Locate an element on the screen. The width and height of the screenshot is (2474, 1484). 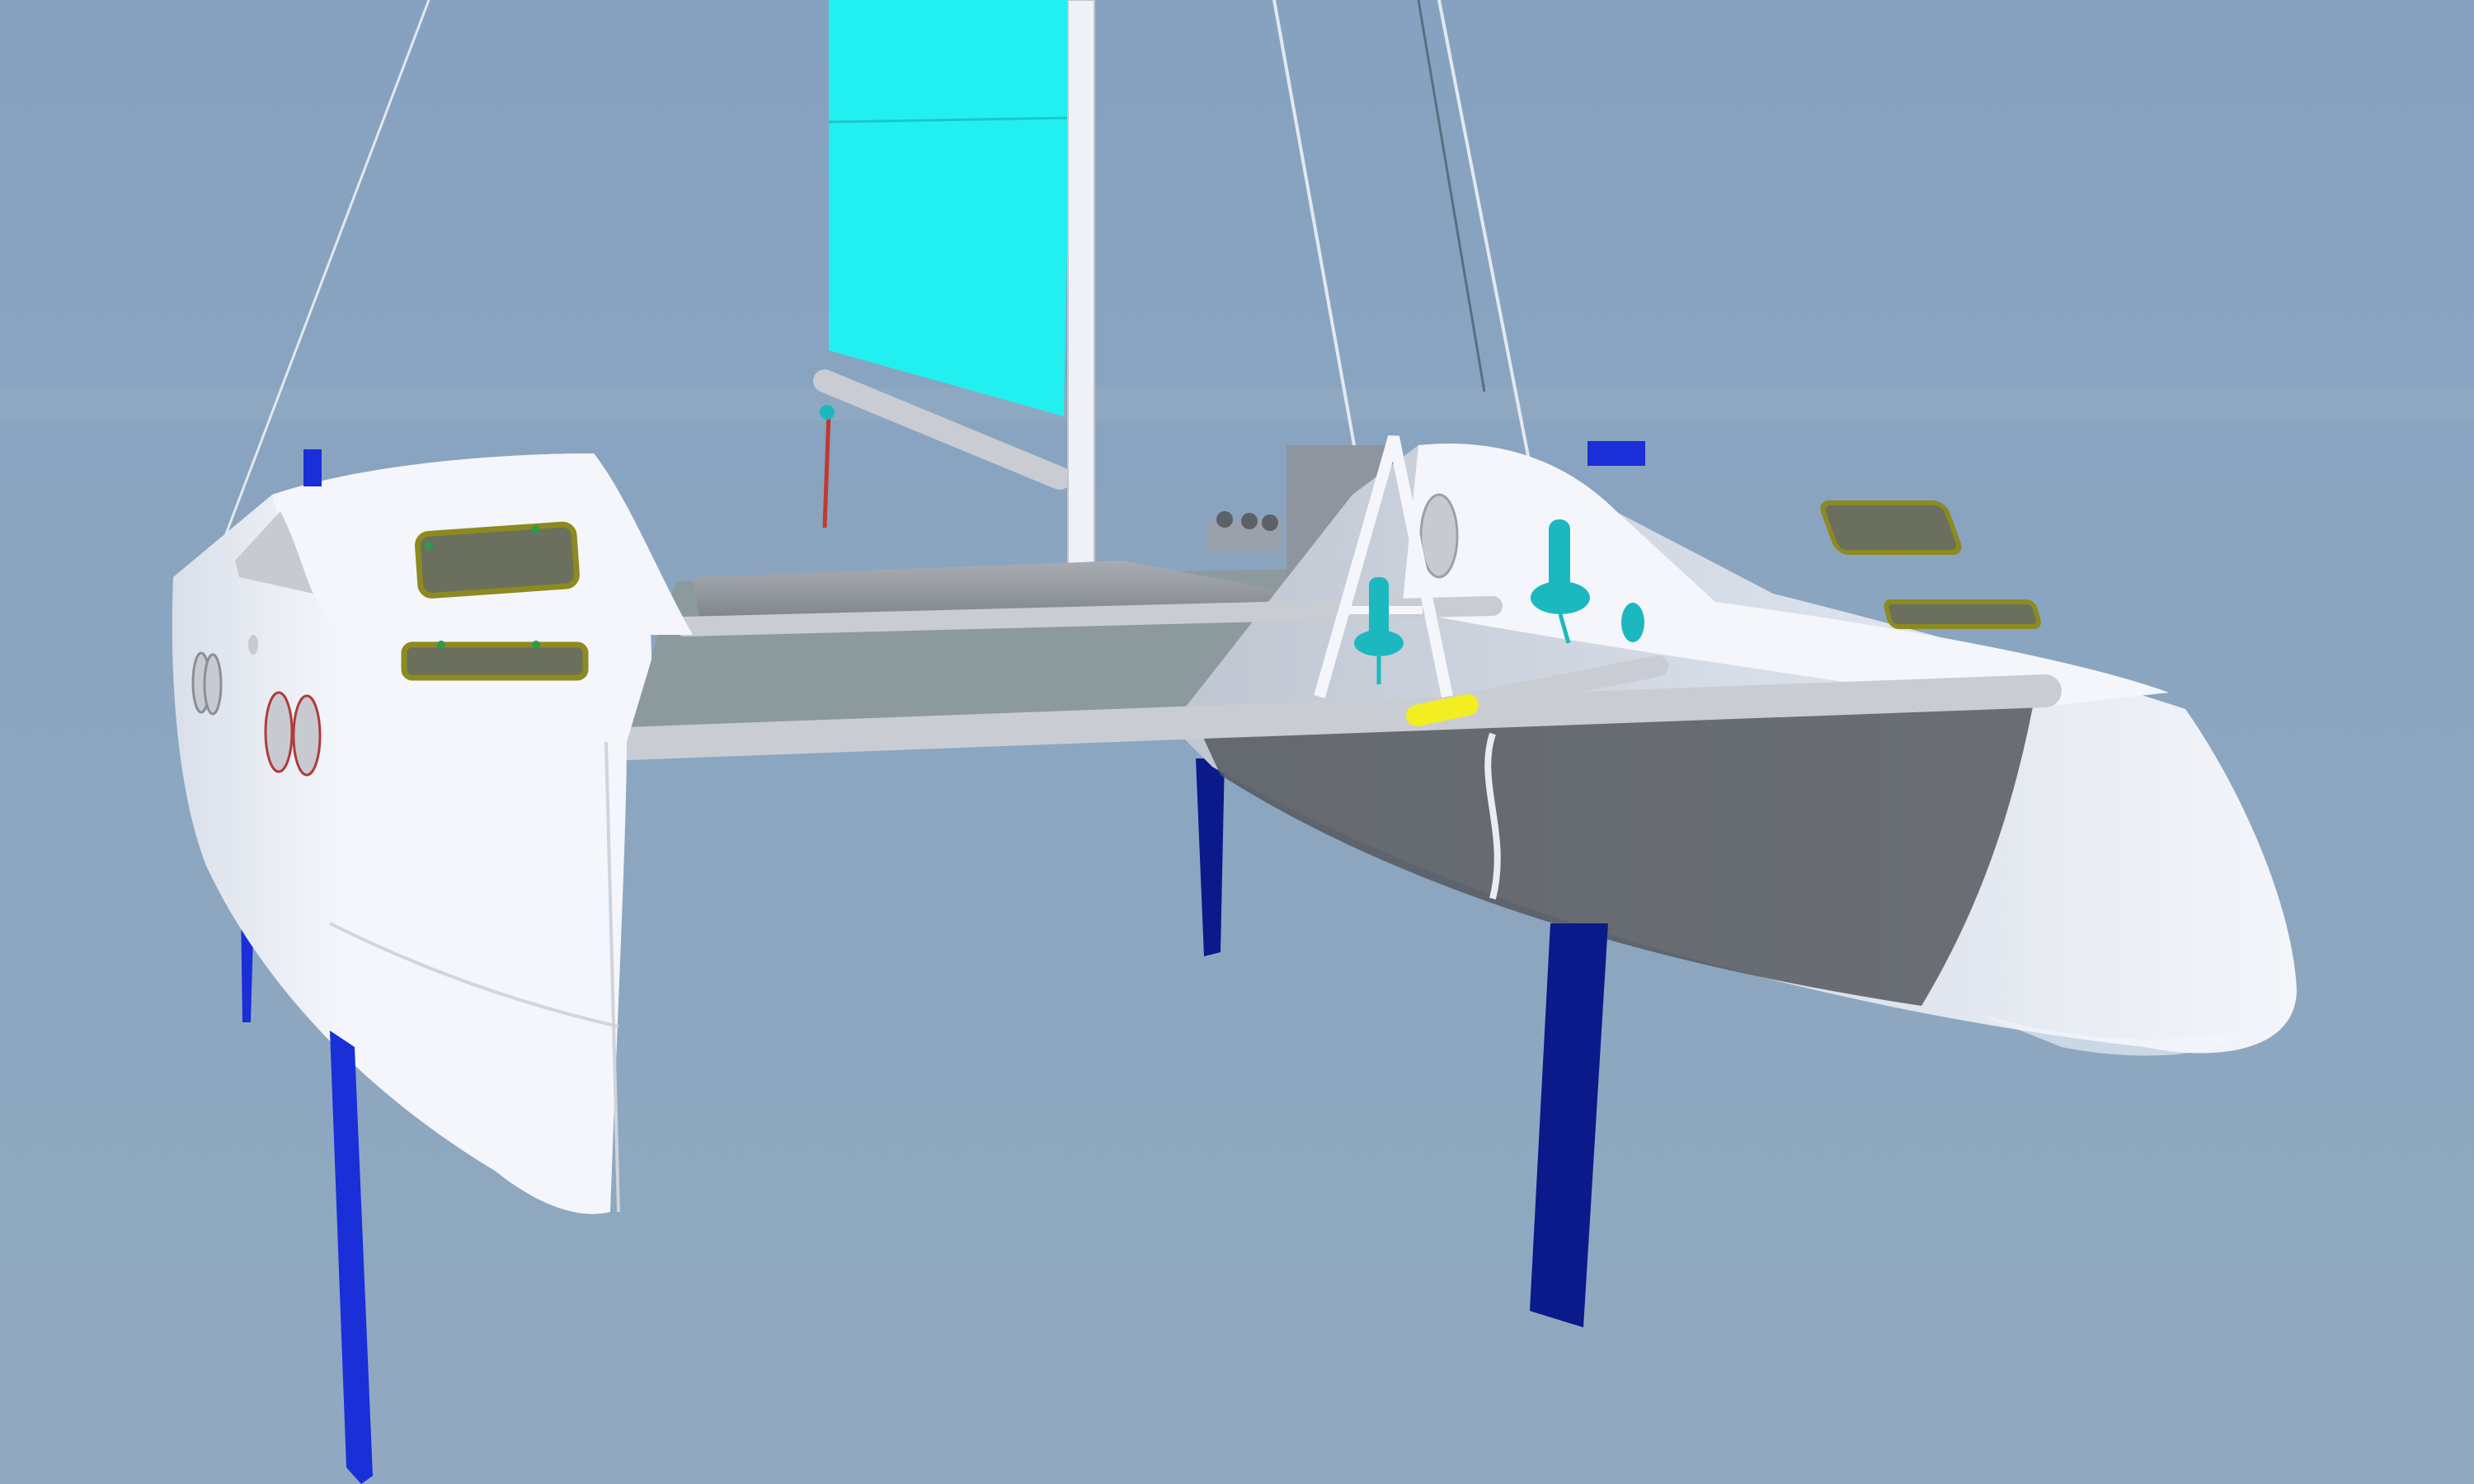
hatch-left-2-pin-a is located at coordinates (441, 645).